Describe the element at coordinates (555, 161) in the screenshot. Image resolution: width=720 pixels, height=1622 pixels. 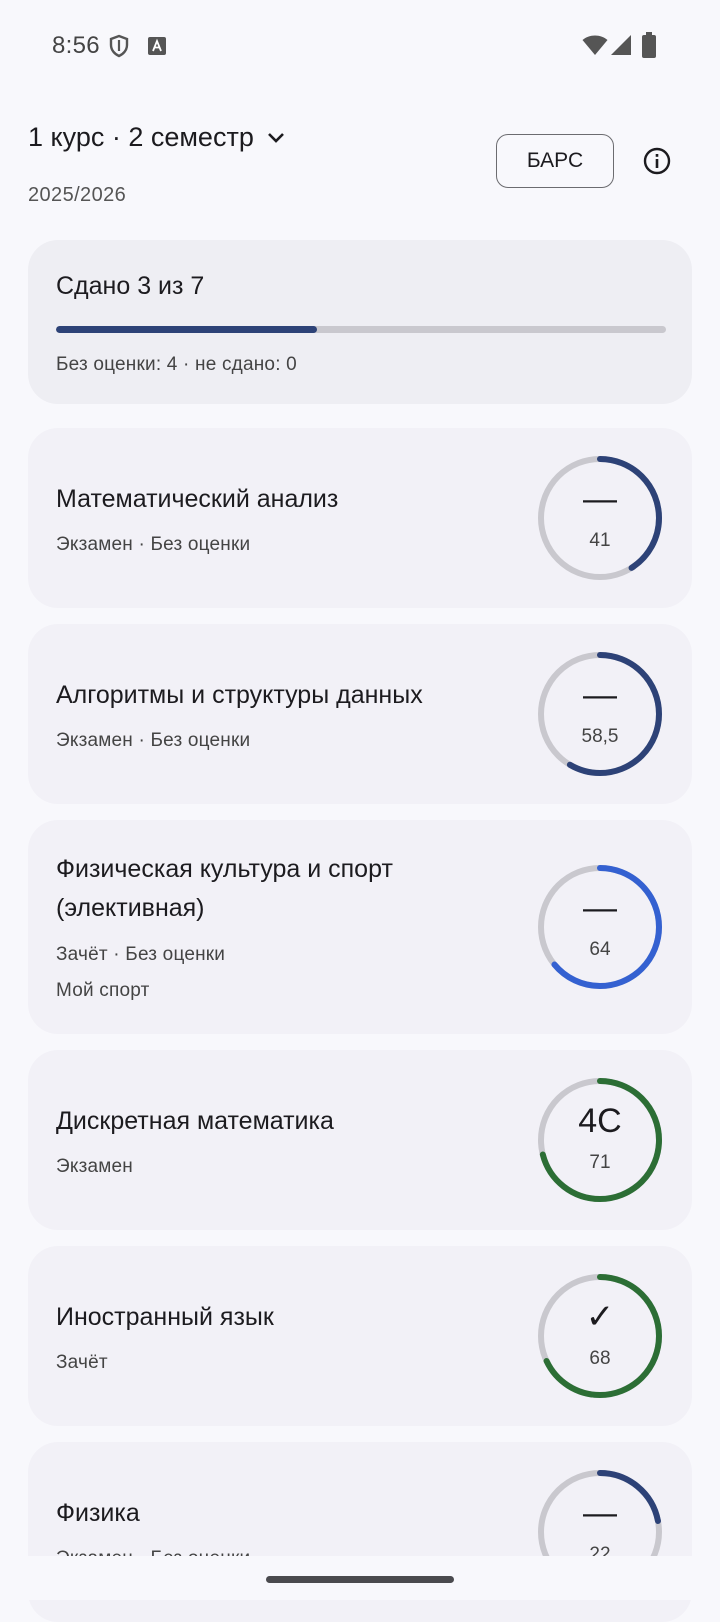
I see `bars-button: БАРС` at that location.